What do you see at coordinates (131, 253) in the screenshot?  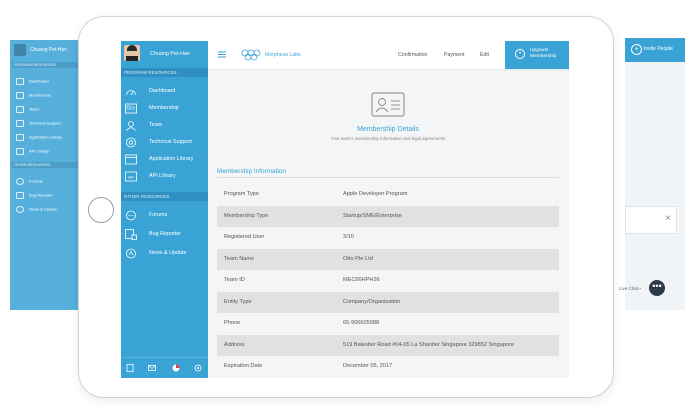 I see `news-icon` at bounding box center [131, 253].